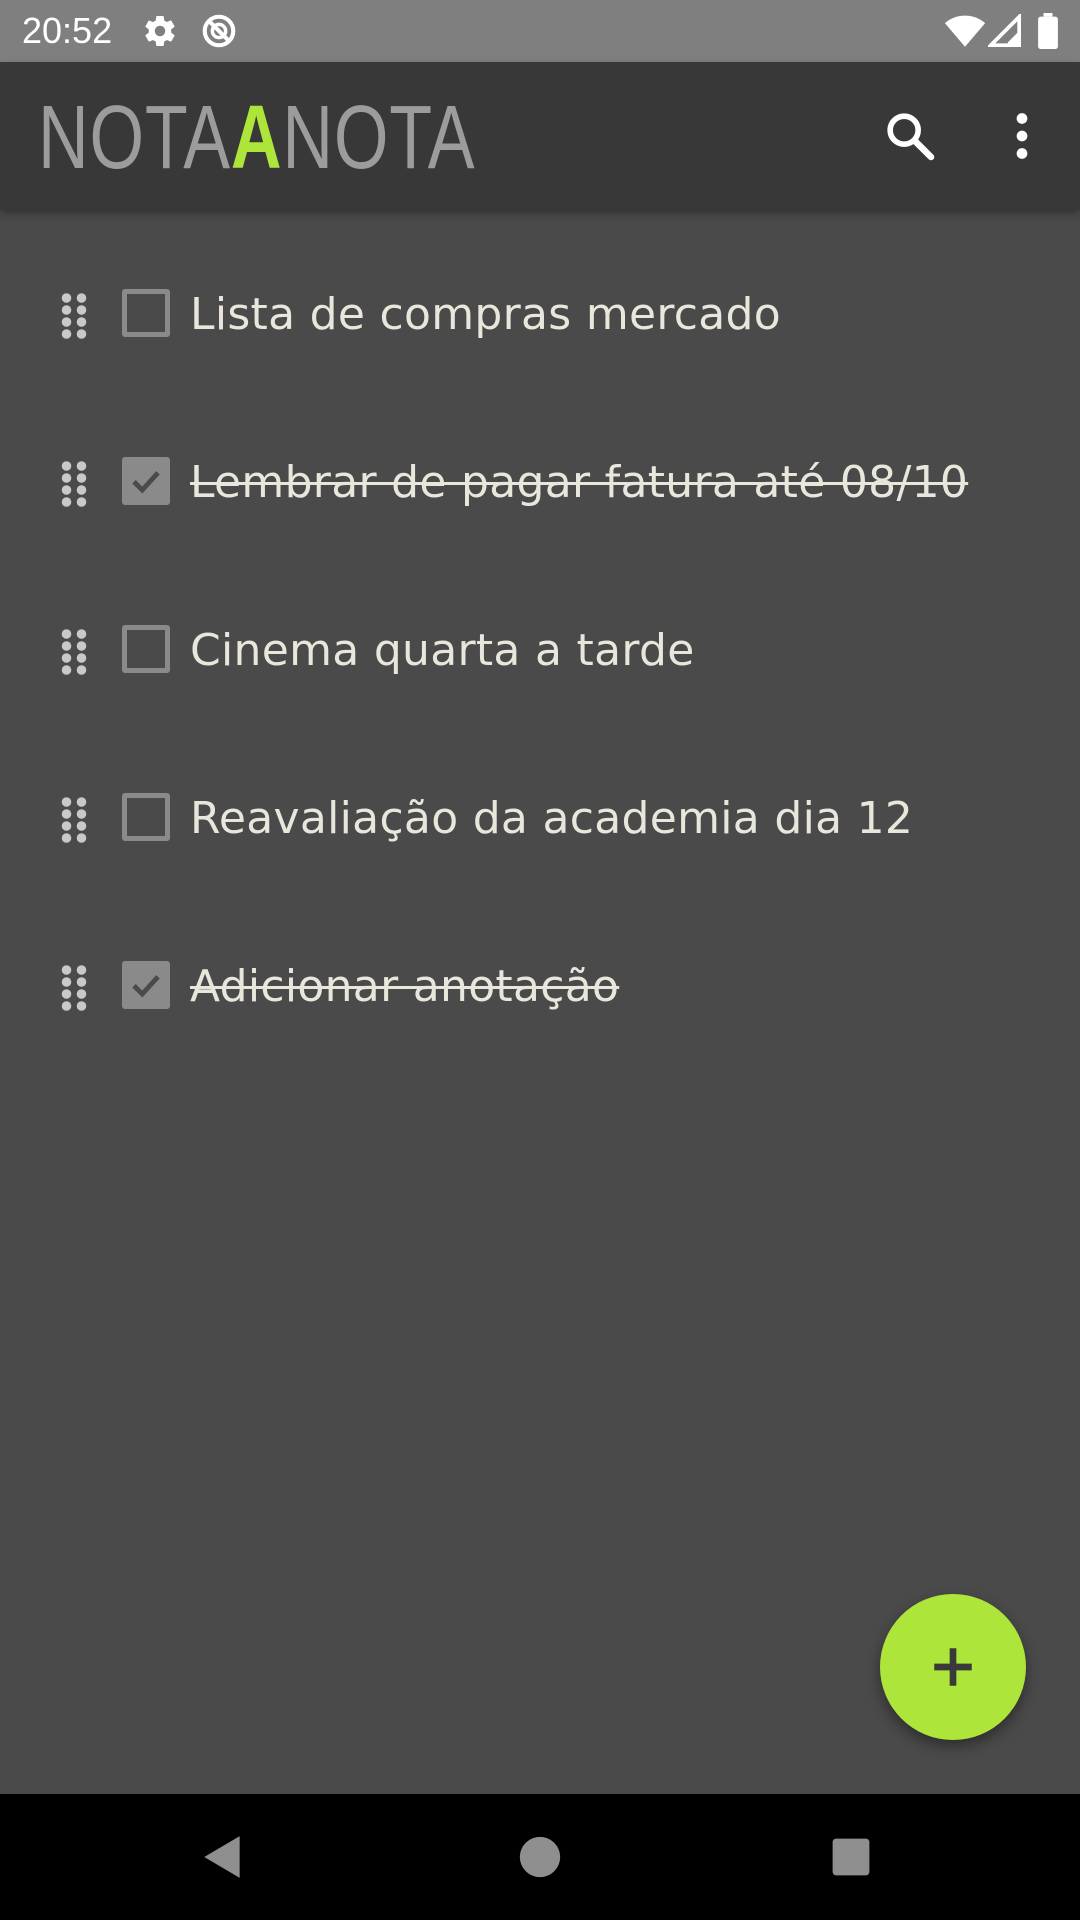 Image resolution: width=1080 pixels, height=1920 pixels. What do you see at coordinates (540, 31) in the screenshot?
I see `status-bar: 20:52` at bounding box center [540, 31].